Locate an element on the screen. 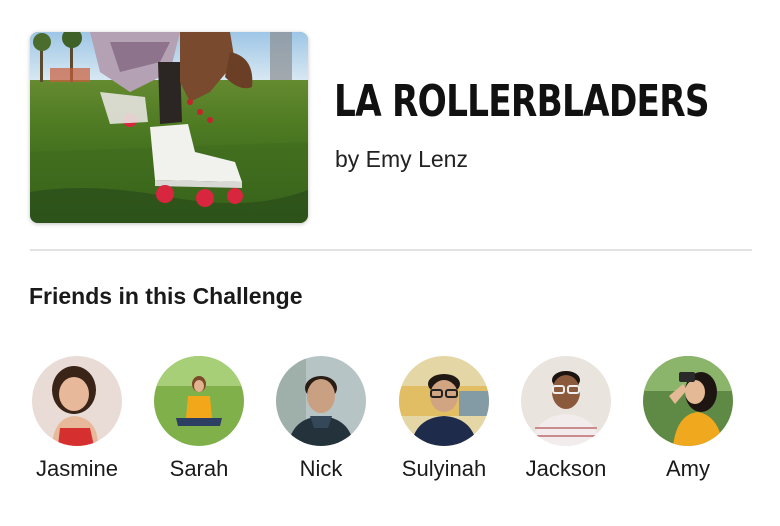 The width and height of the screenshot is (780, 526). divider is located at coordinates (391, 250).